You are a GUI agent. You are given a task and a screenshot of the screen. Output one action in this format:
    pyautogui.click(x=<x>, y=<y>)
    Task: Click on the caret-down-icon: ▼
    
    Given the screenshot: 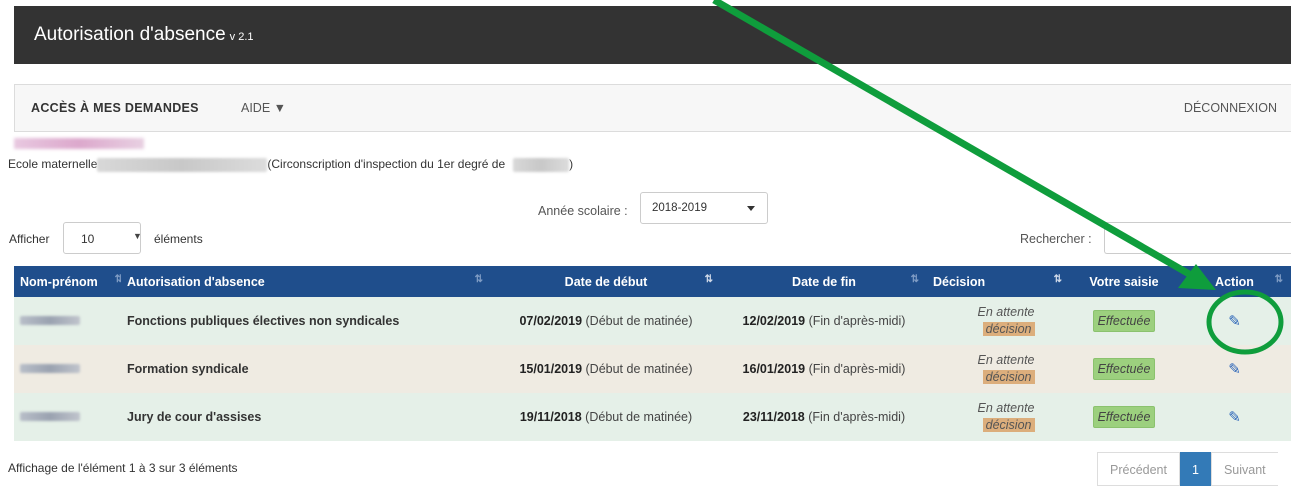 What is the action you would take?
    pyautogui.click(x=137, y=236)
    